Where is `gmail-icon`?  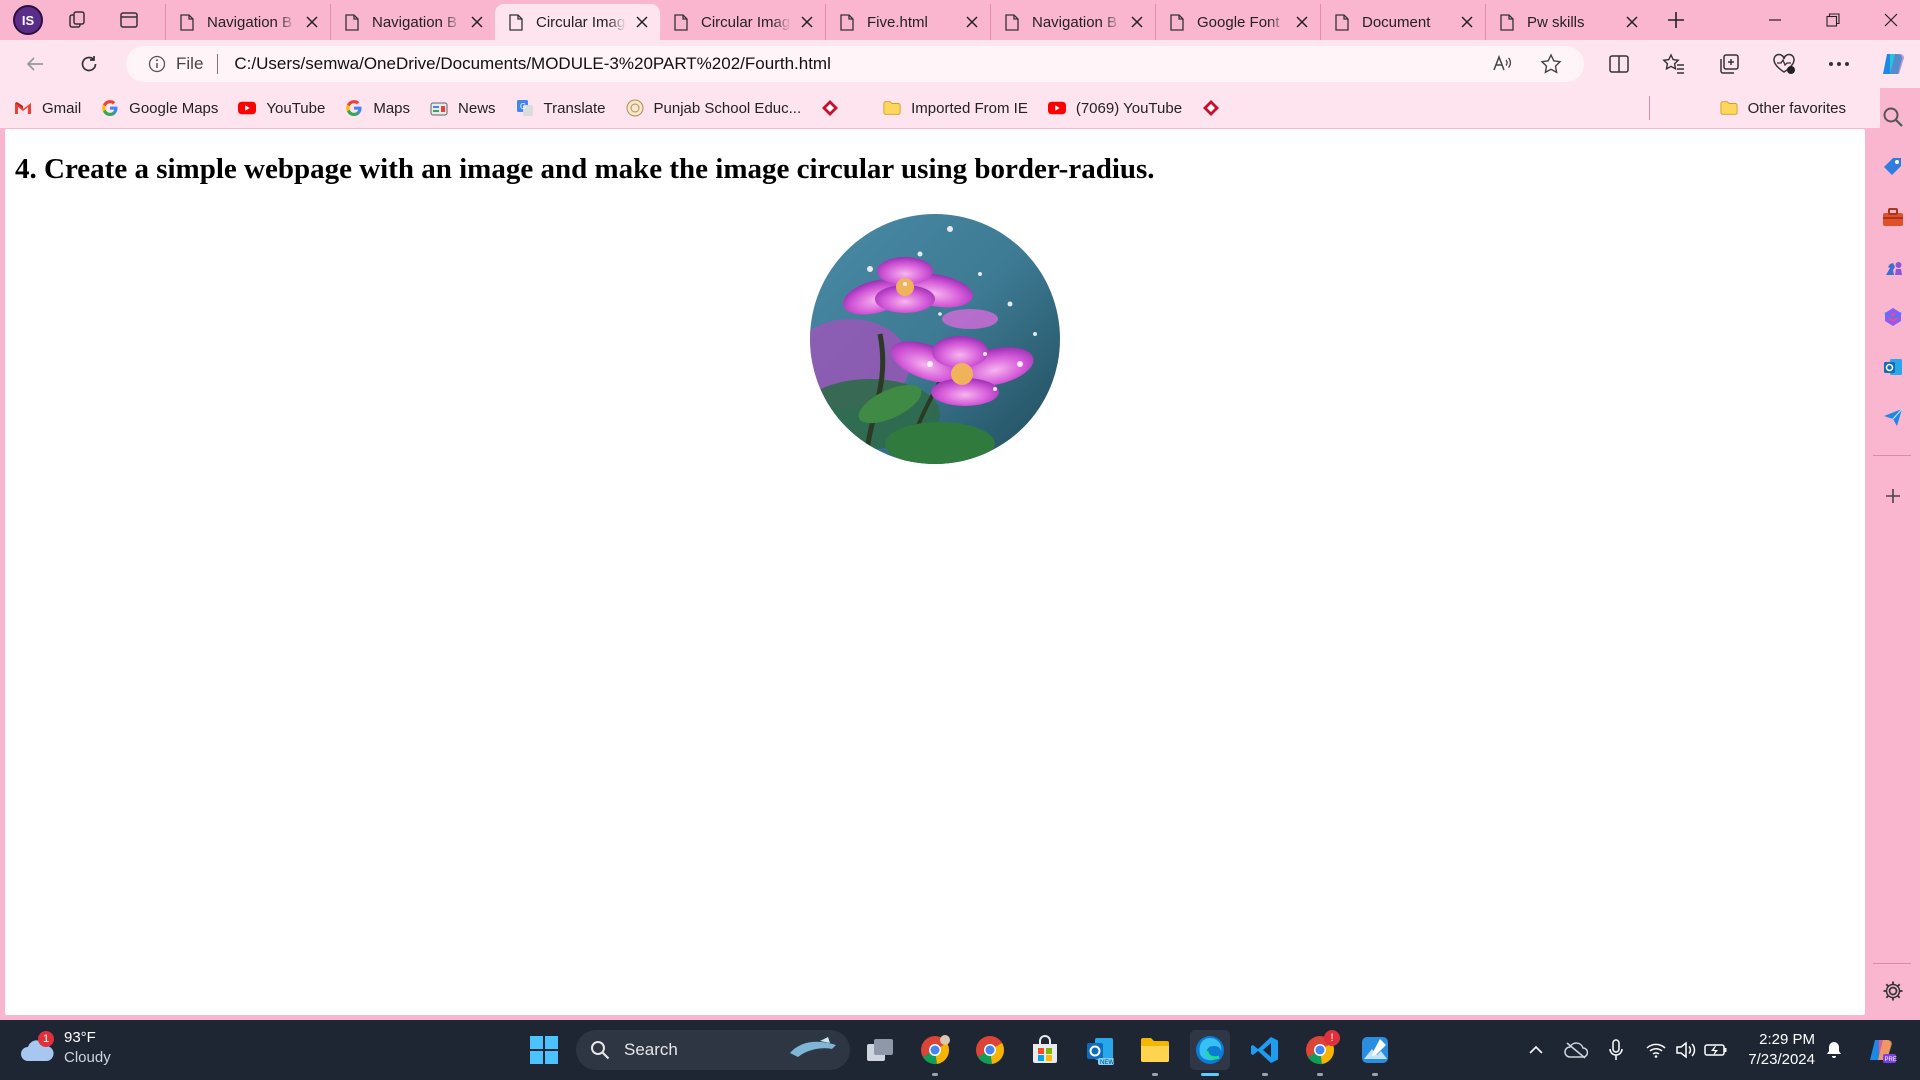
gmail-icon is located at coordinates (23, 108).